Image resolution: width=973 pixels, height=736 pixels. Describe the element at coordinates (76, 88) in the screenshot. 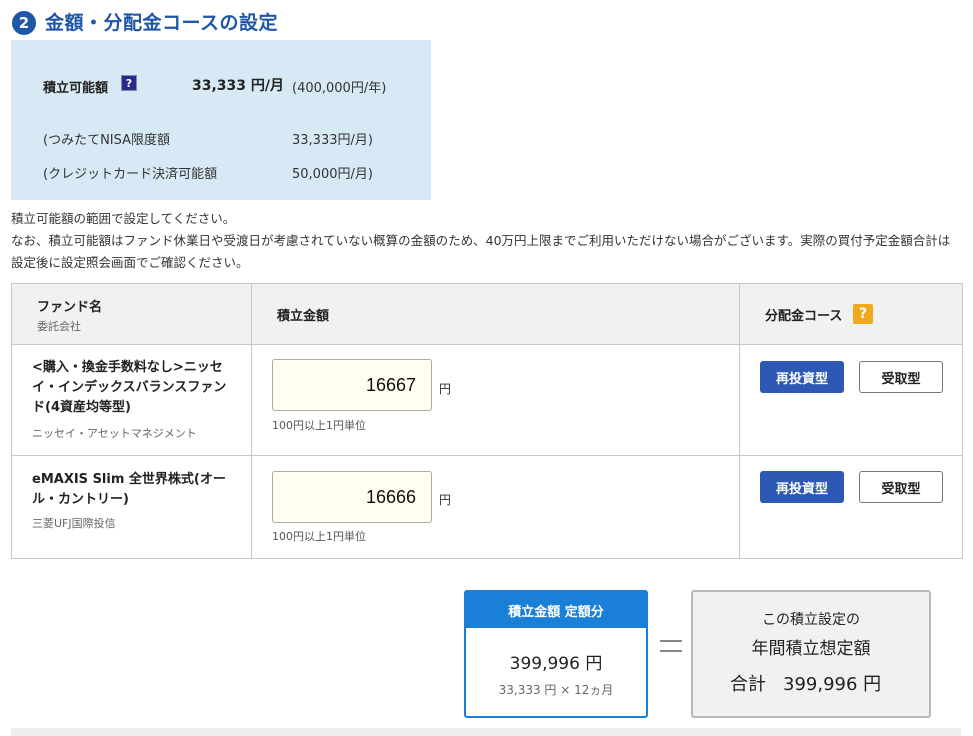

I see `available-amount-label: 積立可能額` at that location.